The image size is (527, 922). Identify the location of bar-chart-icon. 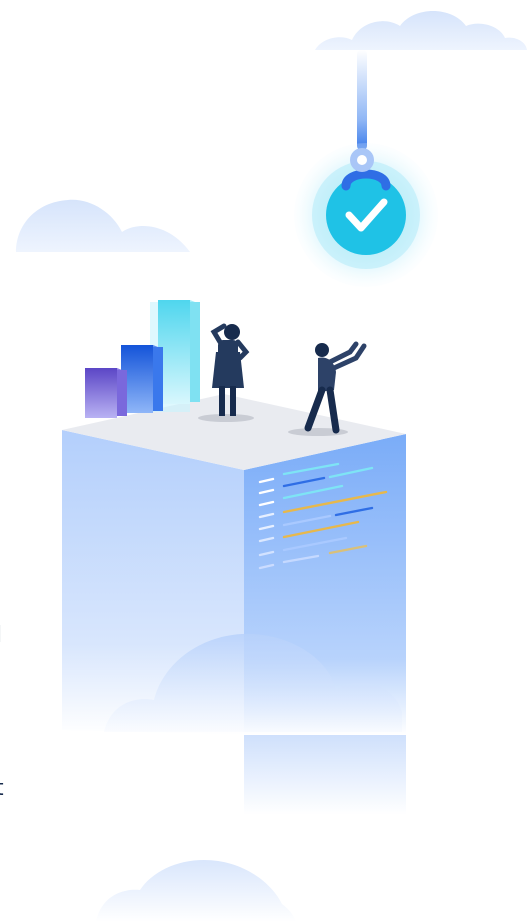
(142, 359).